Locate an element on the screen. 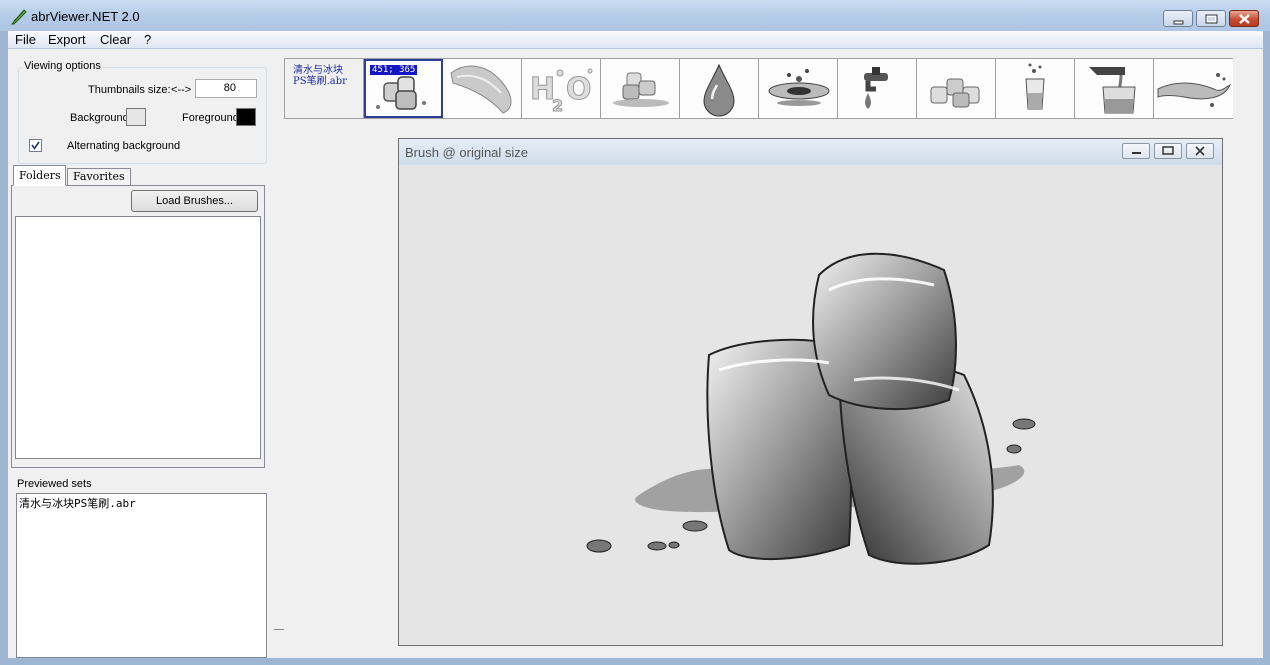 The image size is (1270, 665). brush-window-titlebar: Brush @ original size is located at coordinates (810, 152).